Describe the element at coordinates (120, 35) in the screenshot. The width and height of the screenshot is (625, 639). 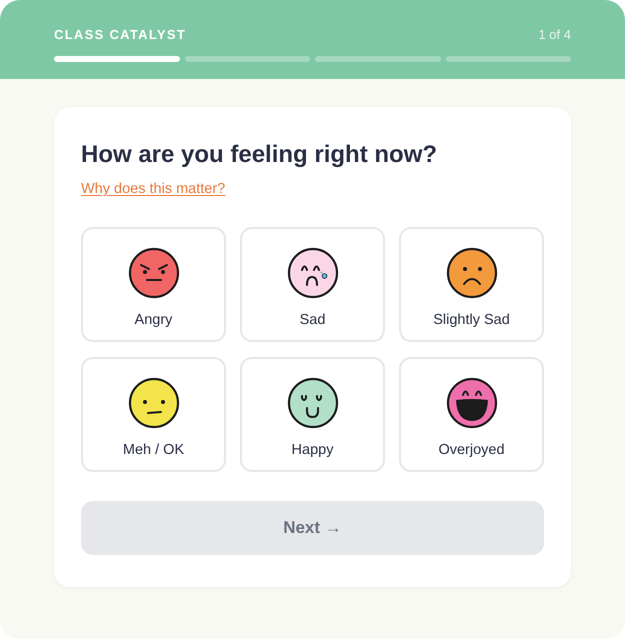
I see `brand-name: CLASS CATALYST` at that location.